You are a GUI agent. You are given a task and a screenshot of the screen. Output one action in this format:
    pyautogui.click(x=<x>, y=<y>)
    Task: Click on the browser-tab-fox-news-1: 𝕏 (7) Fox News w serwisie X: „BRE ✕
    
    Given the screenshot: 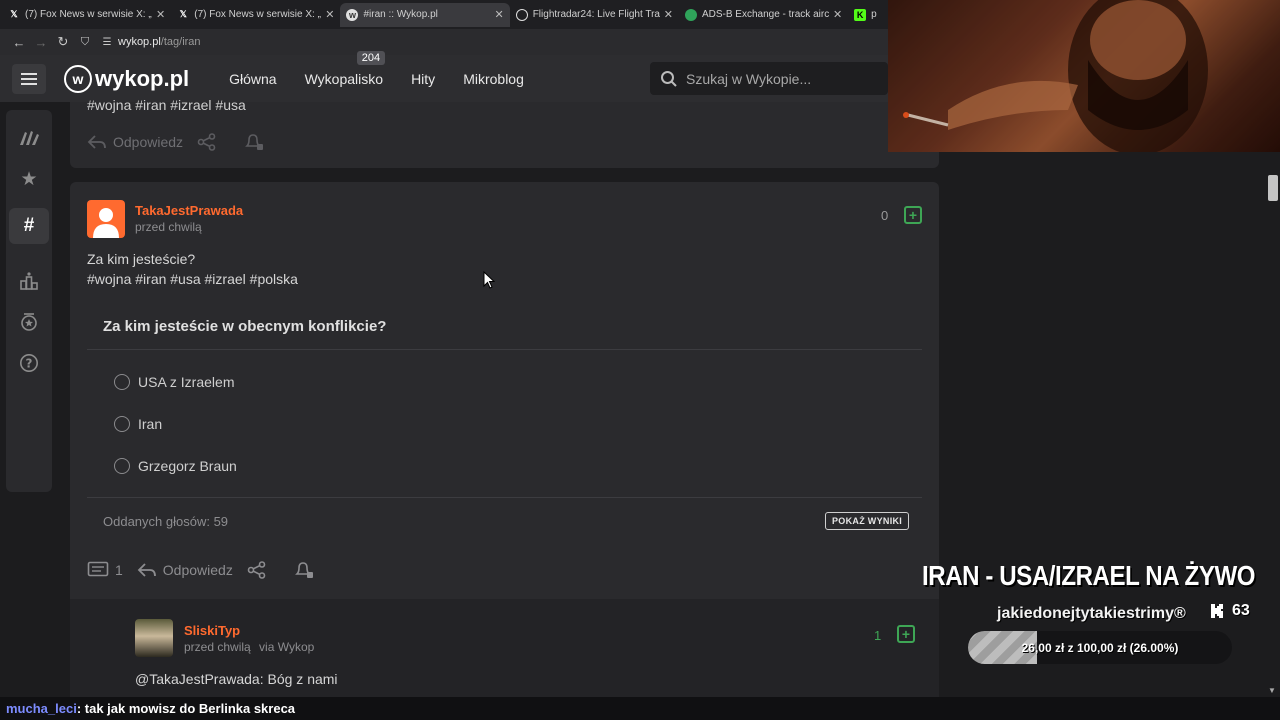 What is the action you would take?
    pyautogui.click(x=86, y=15)
    